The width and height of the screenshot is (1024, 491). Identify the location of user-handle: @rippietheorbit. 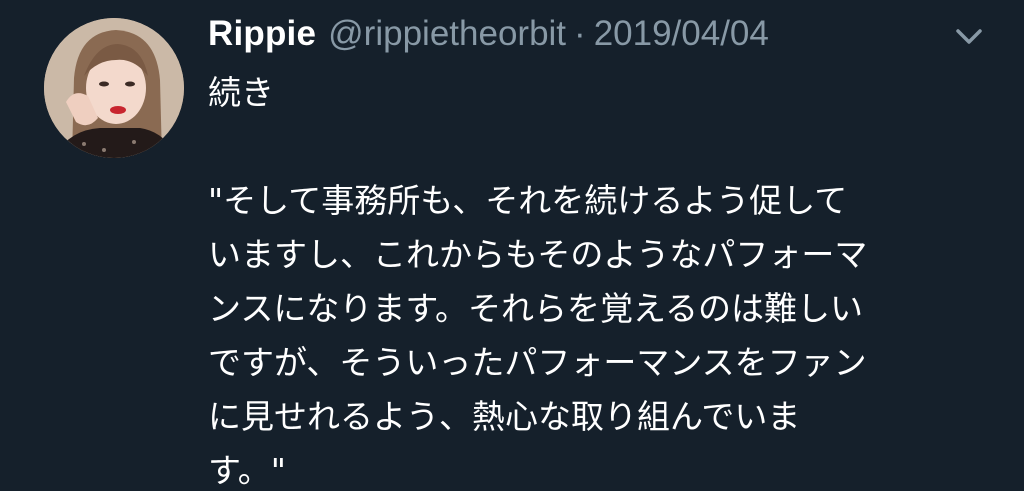
(447, 34).